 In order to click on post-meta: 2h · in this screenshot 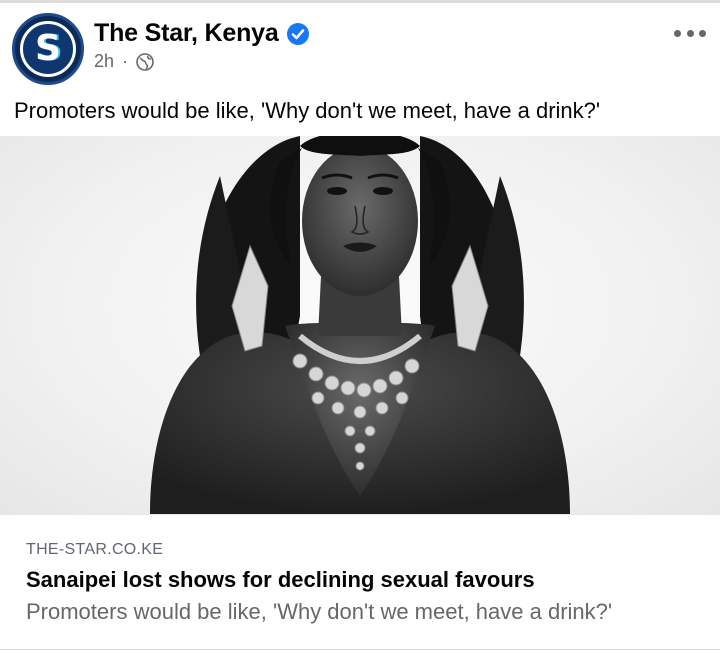, I will do `click(124, 61)`.